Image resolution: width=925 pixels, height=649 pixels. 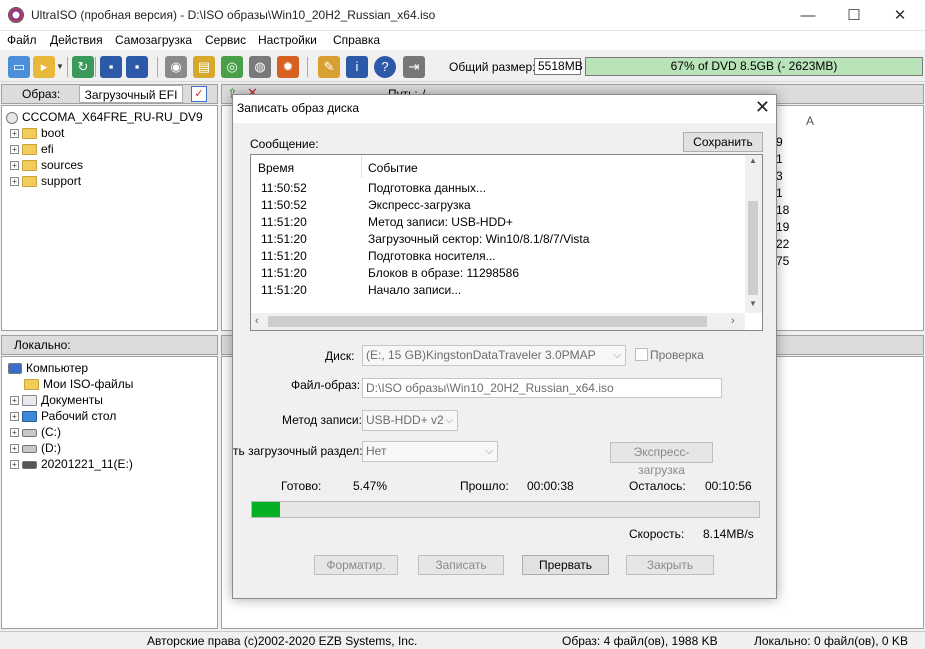 What do you see at coordinates (340, 356) in the screenshot?
I see `disk-label: Диск:` at bounding box center [340, 356].